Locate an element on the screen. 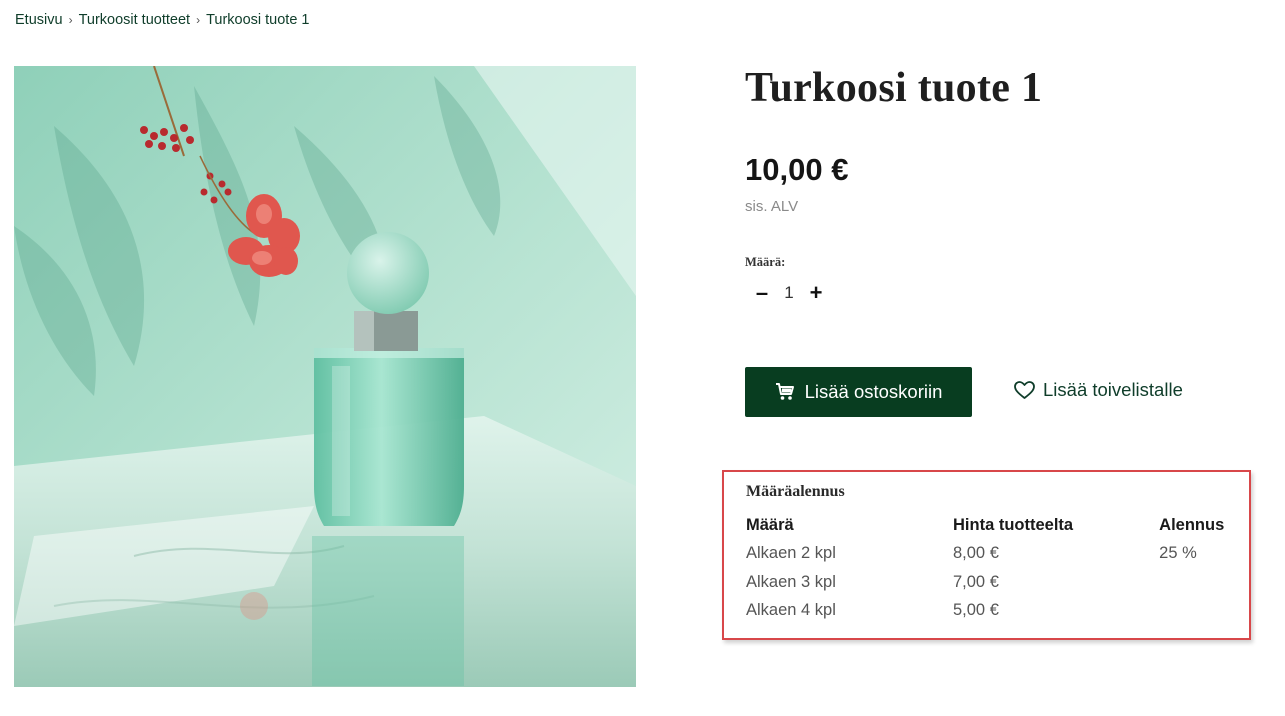 The height and width of the screenshot is (716, 1285). column-header-discount: Alennus is located at coordinates (1192, 525).